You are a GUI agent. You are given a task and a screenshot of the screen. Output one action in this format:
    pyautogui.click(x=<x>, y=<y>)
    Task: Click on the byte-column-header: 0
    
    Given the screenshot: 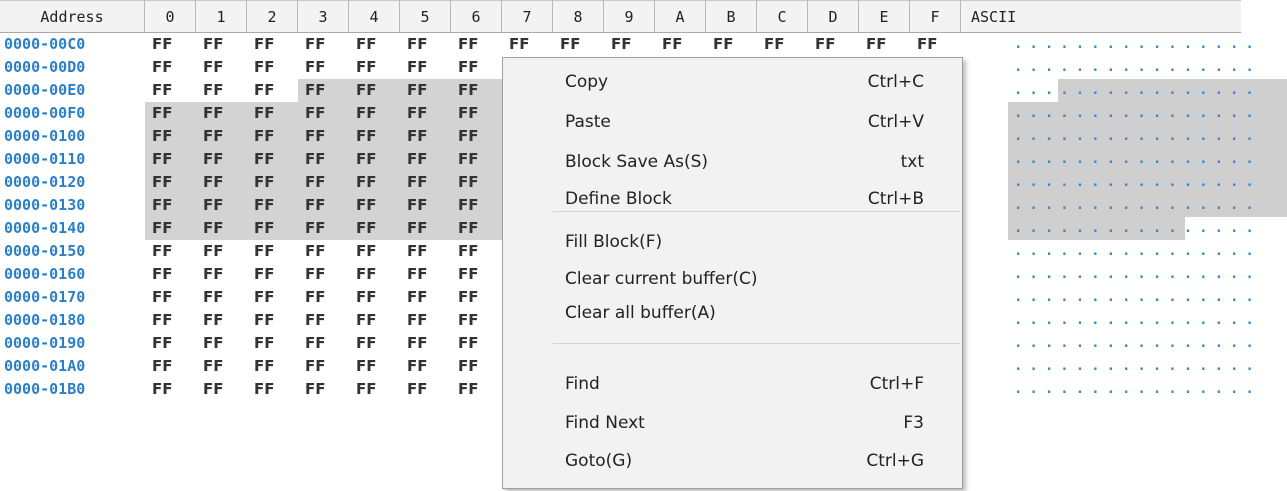 What is the action you would take?
    pyautogui.click(x=170, y=16)
    